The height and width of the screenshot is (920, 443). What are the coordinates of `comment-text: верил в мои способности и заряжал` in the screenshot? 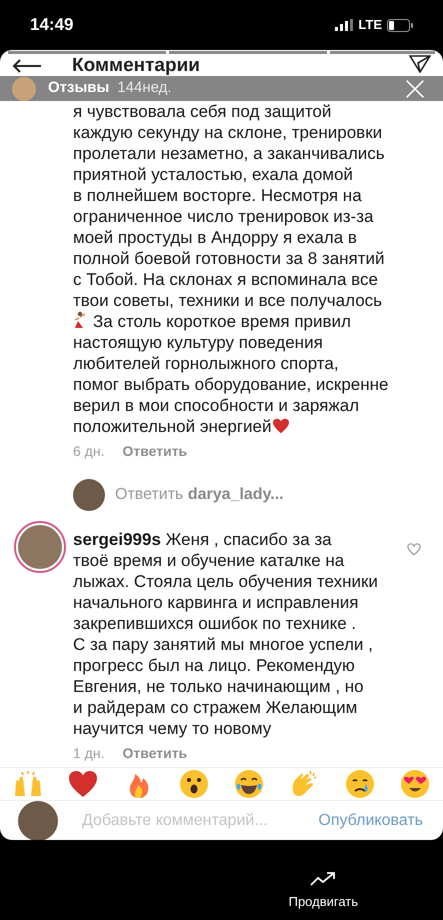 It's located at (216, 405).